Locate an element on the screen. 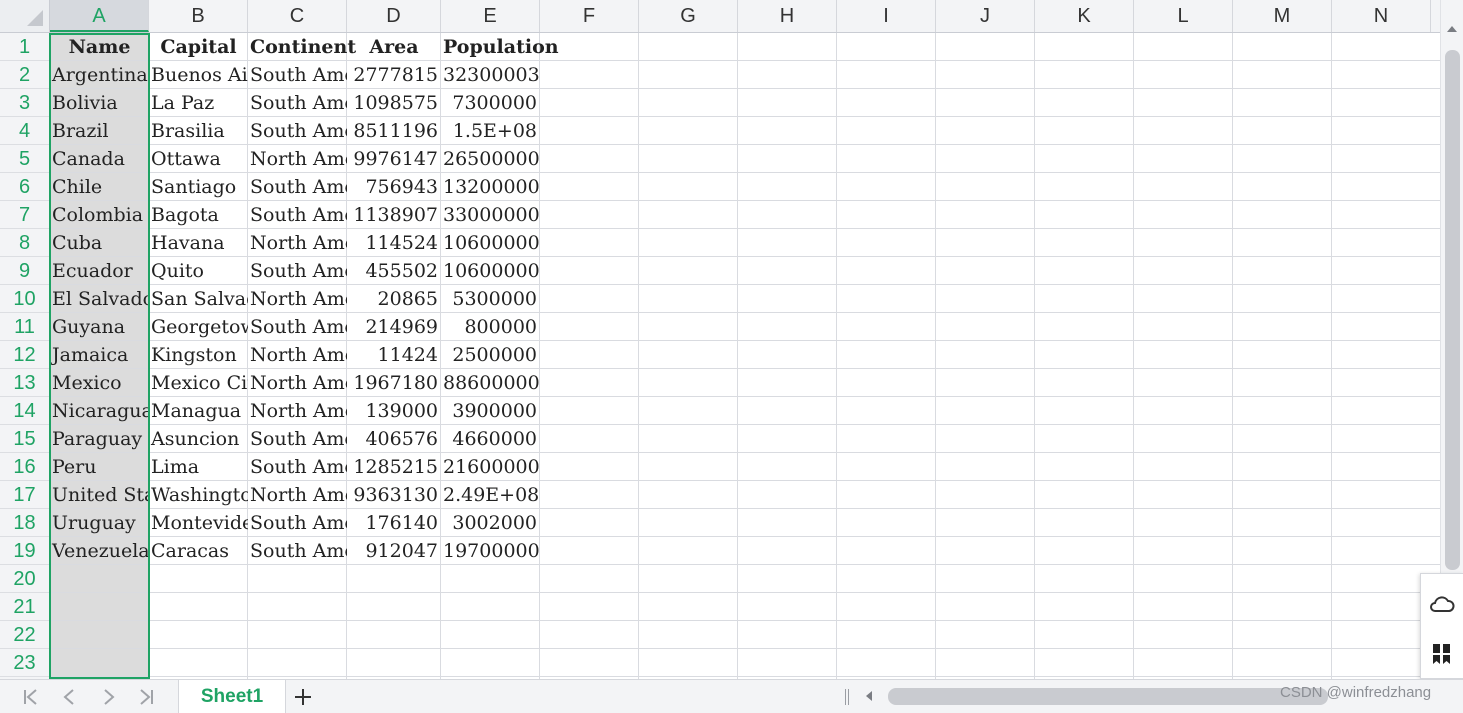 The height and width of the screenshot is (713, 1463). table-cell: Managua is located at coordinates (198, 411).